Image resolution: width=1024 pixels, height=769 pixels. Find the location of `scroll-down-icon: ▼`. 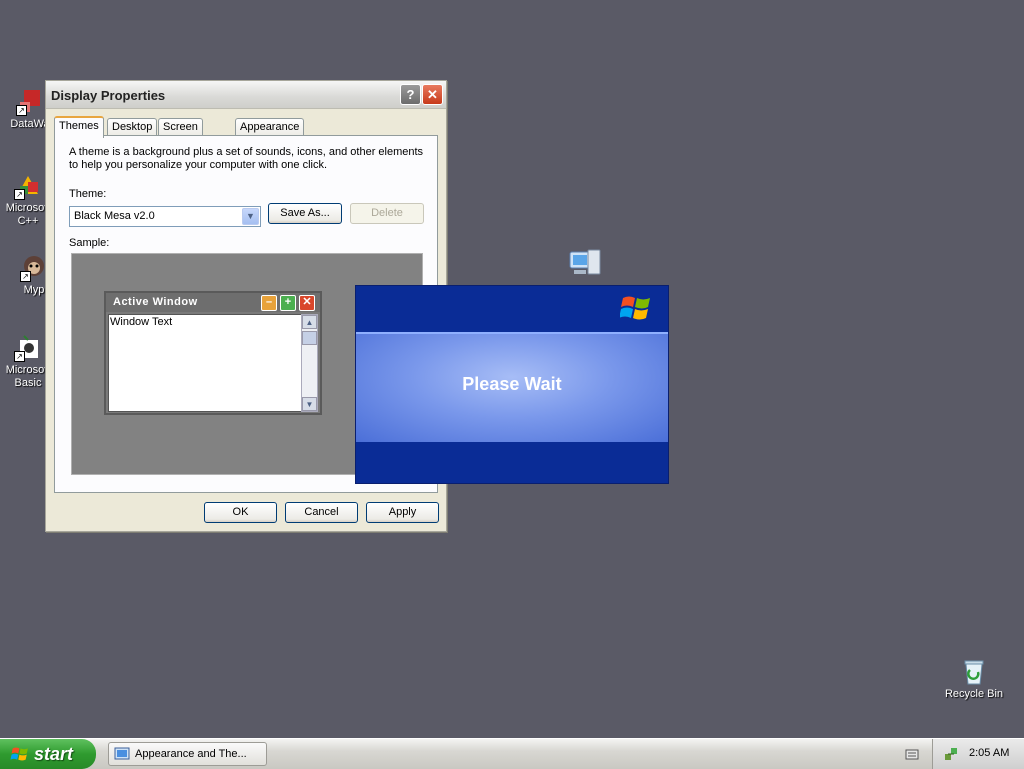

scroll-down-icon: ▼ is located at coordinates (309, 404).